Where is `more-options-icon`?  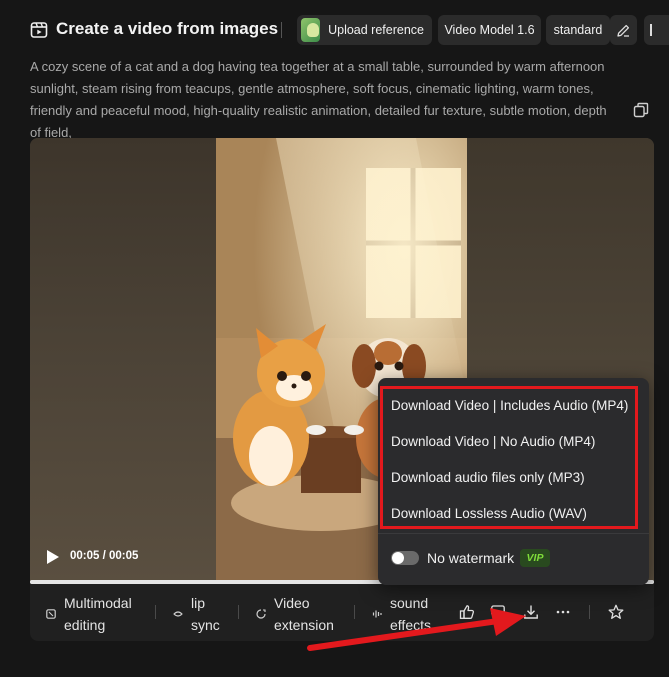
more-options-icon is located at coordinates (563, 612).